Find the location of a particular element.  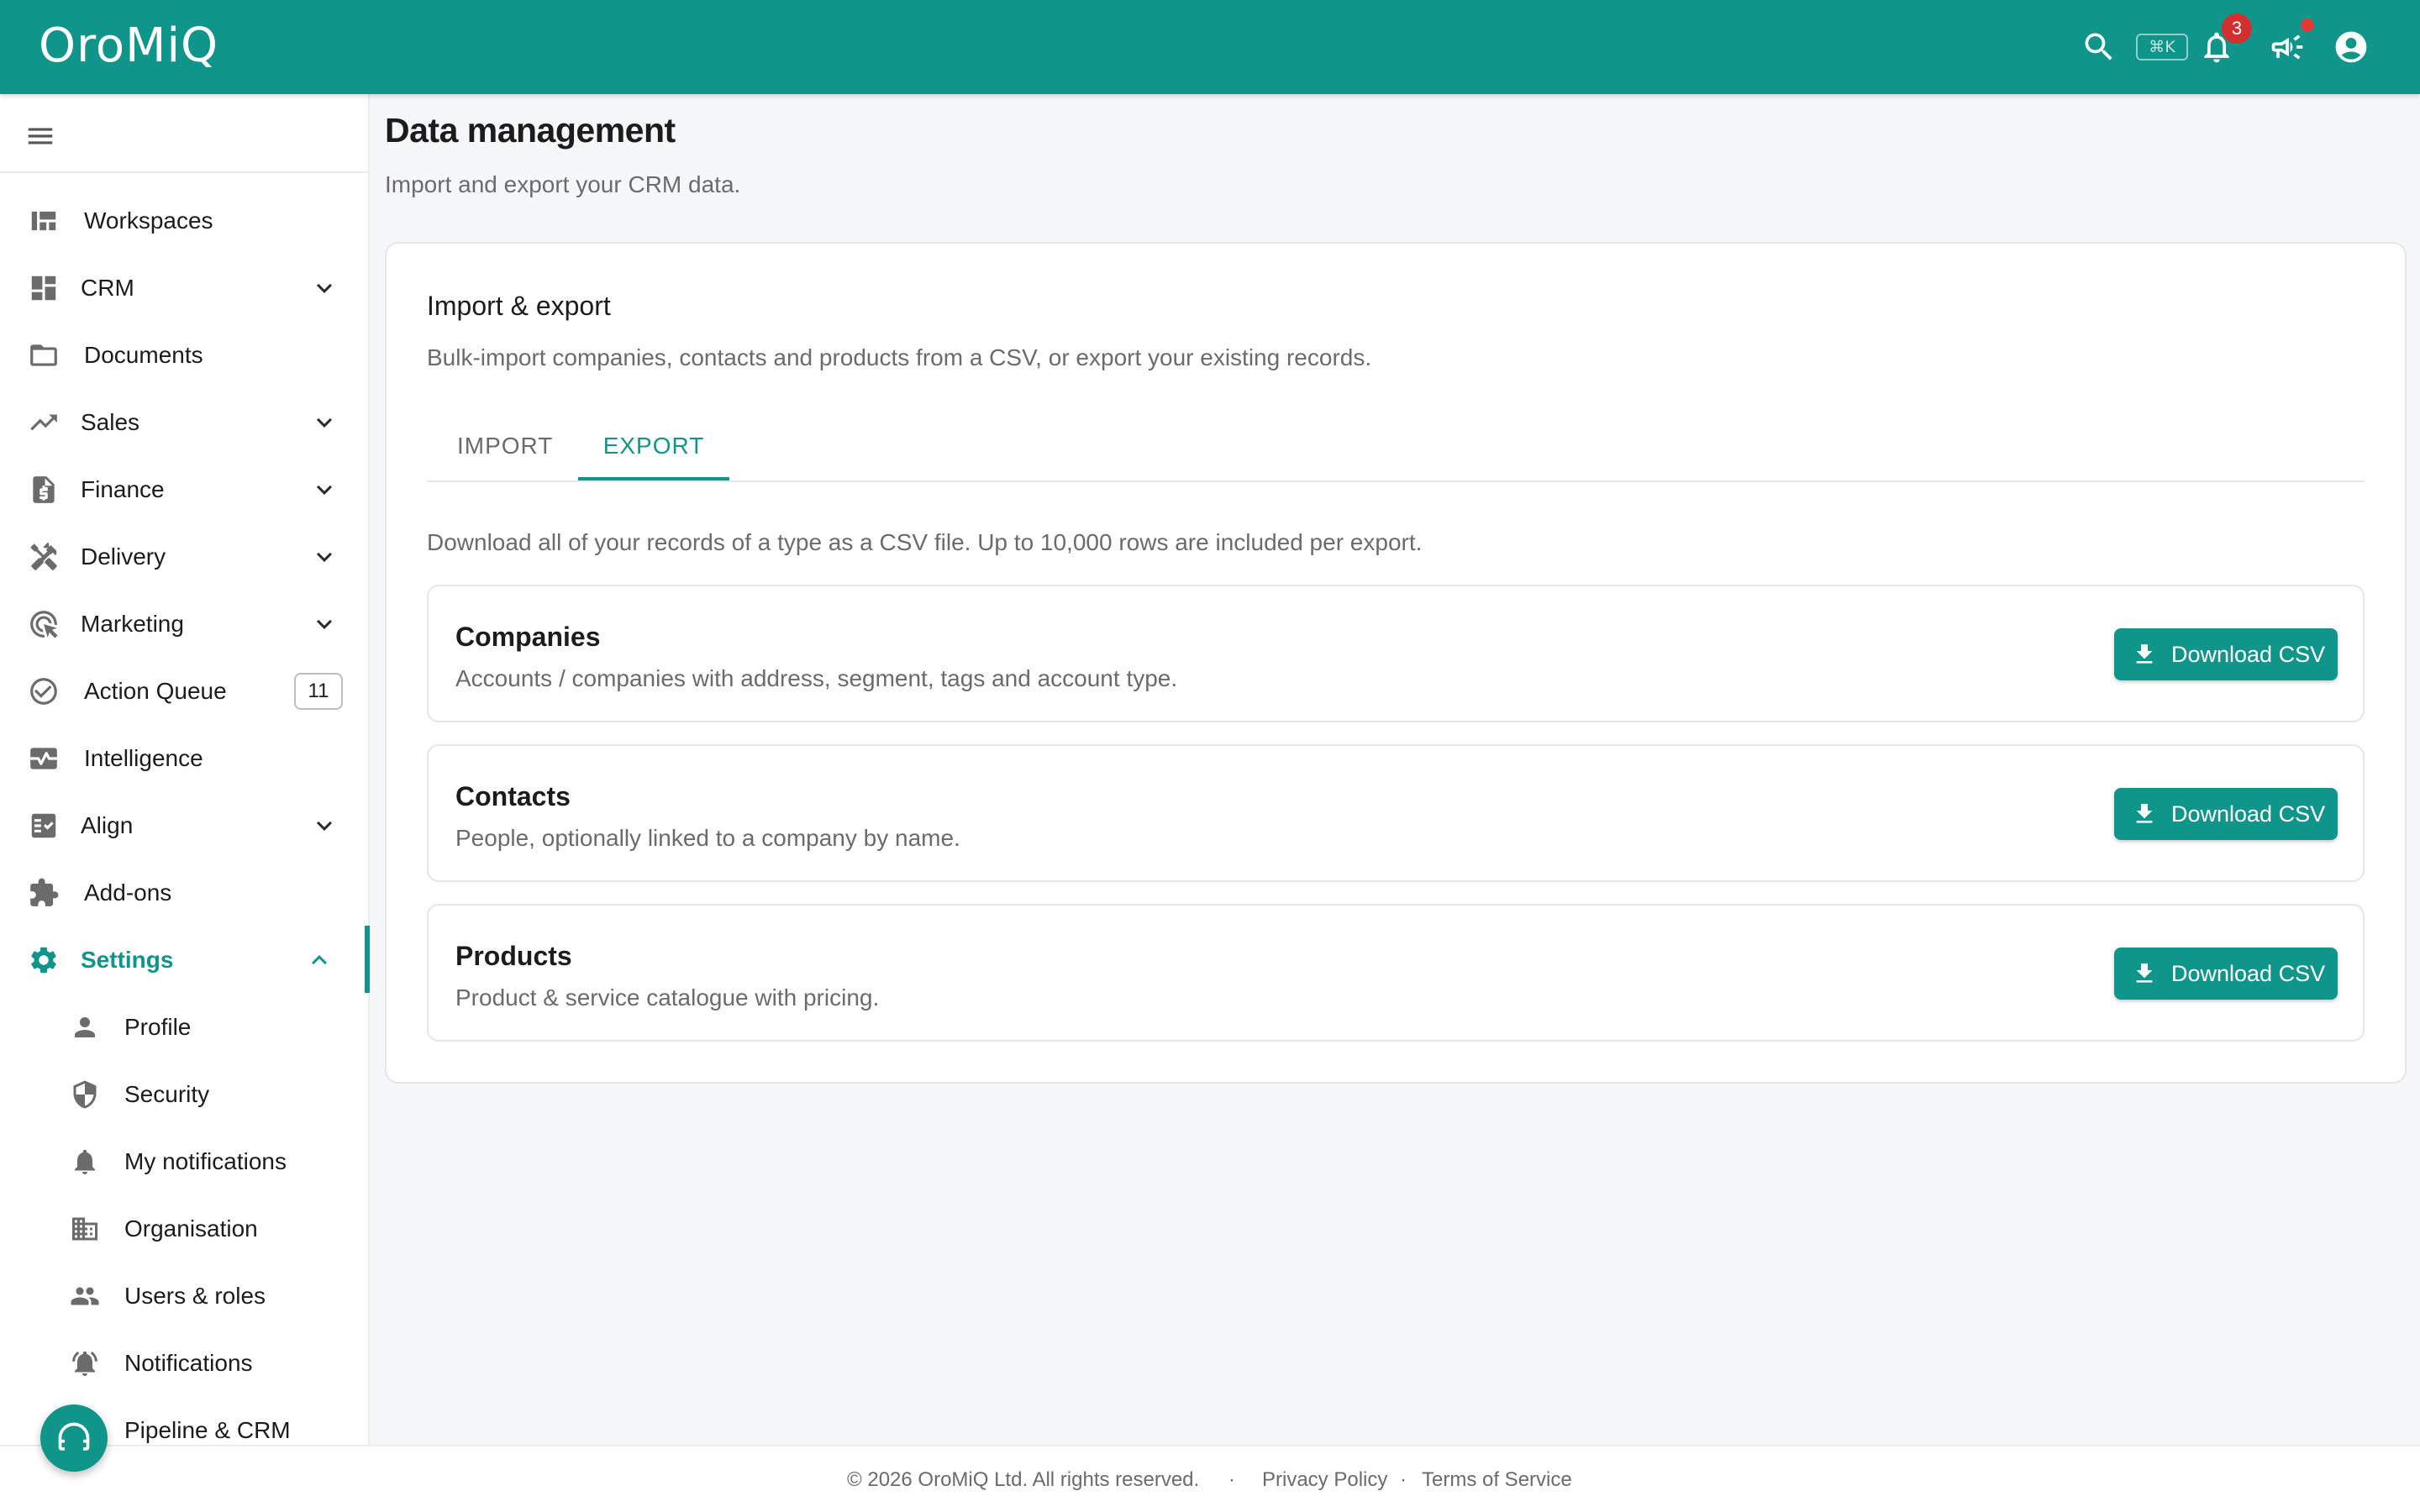

account-circle-icon is located at coordinates (2351, 47).